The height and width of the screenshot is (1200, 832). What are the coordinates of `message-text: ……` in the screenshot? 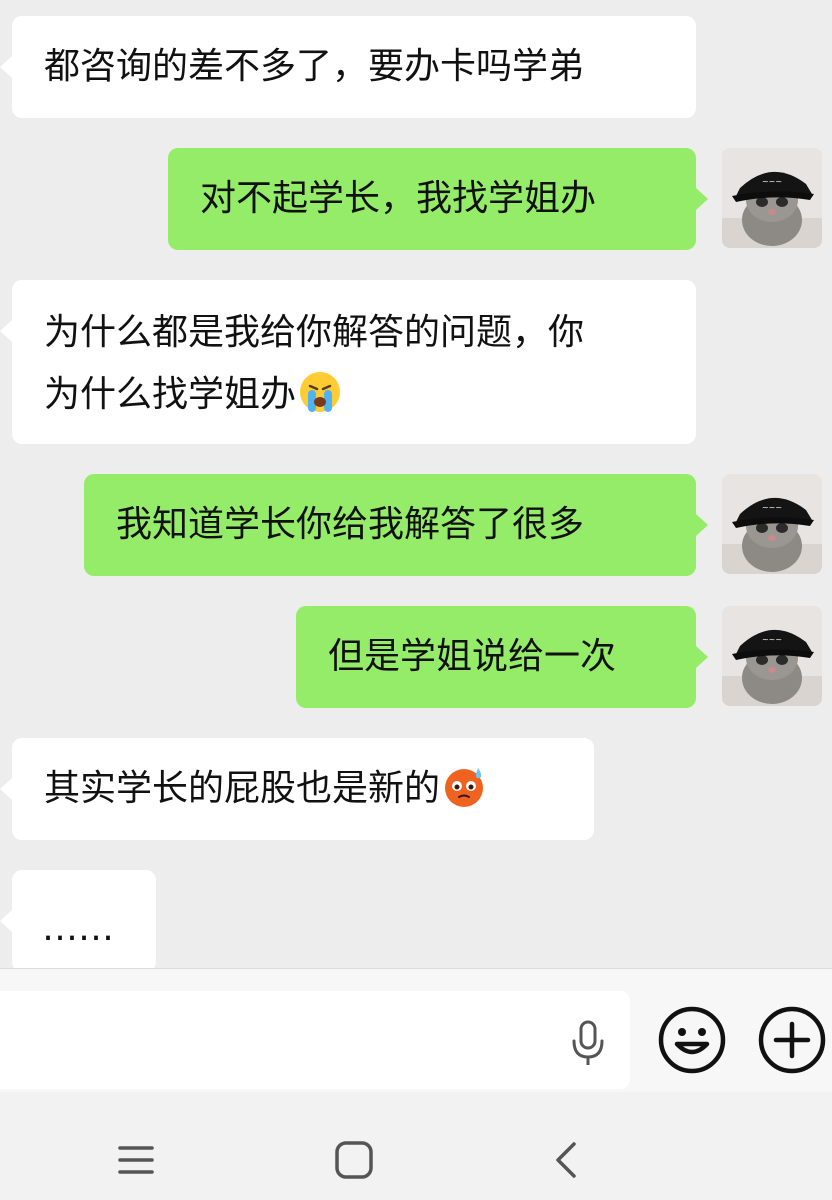 It's located at (78, 928).